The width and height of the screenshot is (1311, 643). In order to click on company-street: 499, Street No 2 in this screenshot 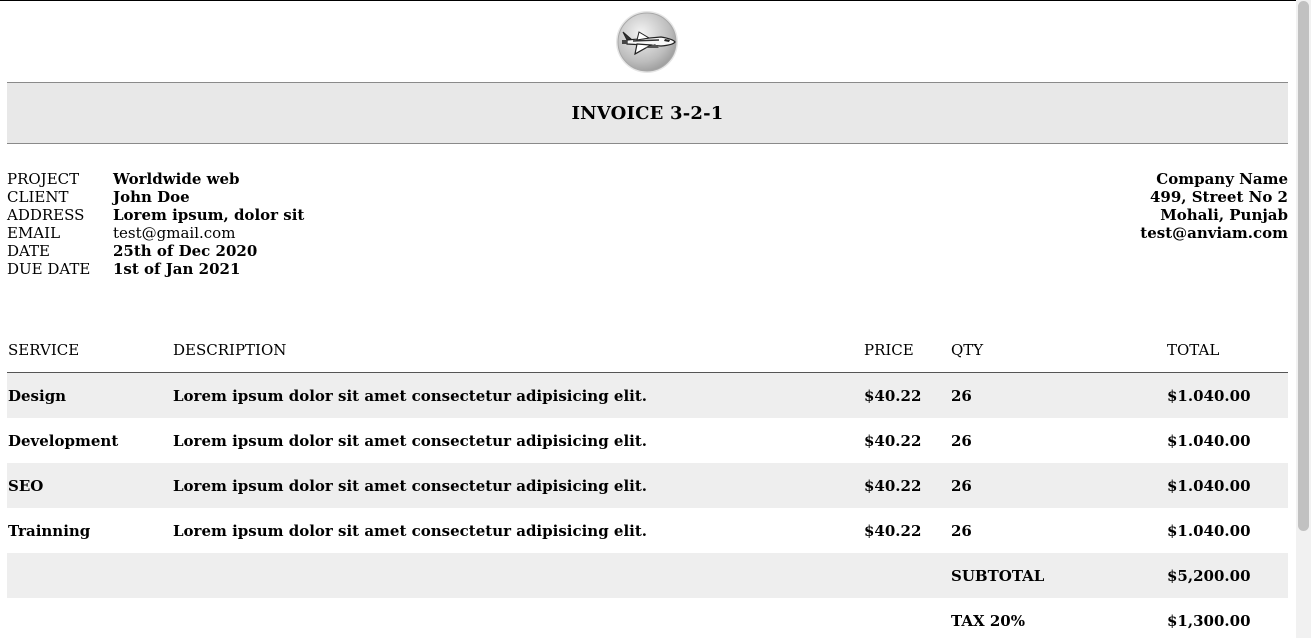, I will do `click(1218, 197)`.